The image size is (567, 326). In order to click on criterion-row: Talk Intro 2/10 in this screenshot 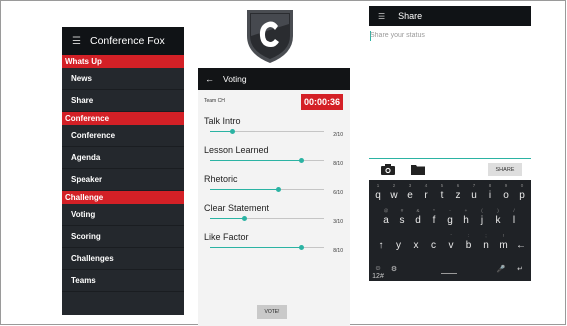, I will do `click(274, 130)`.